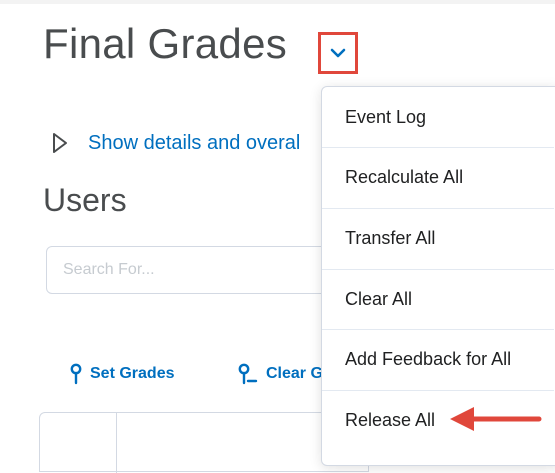  What do you see at coordinates (277, 2) in the screenshot?
I see `top-strip` at bounding box center [277, 2].